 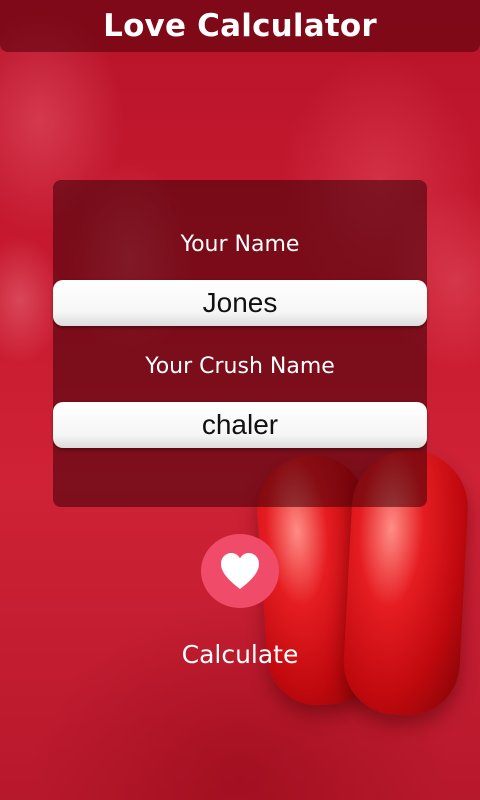 What do you see at coordinates (240, 366) in the screenshot?
I see `crush-name-label: Your Crush Name` at bounding box center [240, 366].